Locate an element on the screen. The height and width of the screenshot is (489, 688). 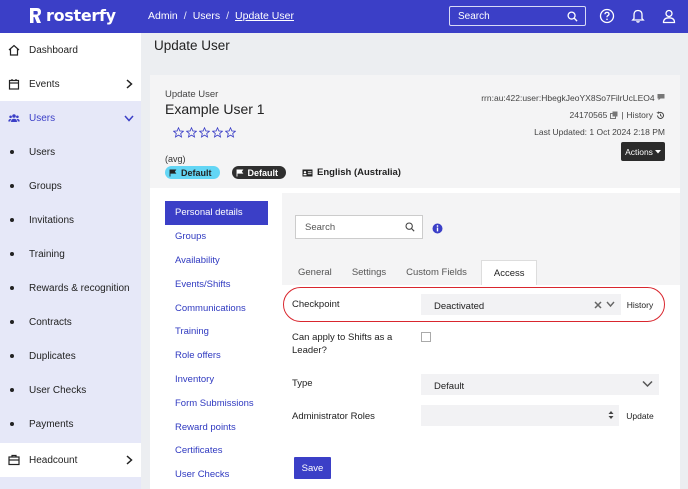
help-icon is located at coordinates (607, 16).